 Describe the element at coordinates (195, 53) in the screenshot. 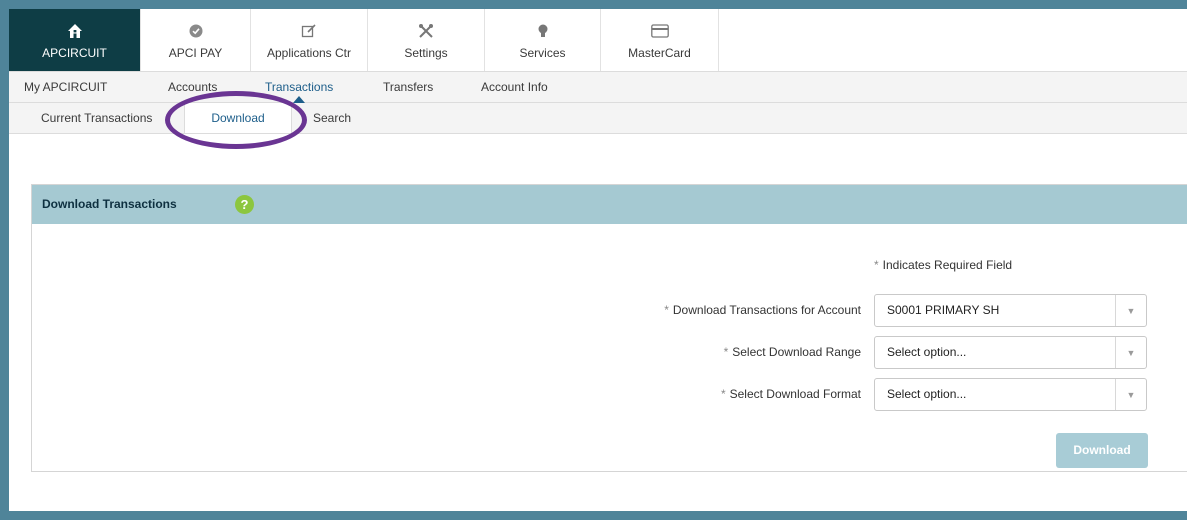

I see `top-nav-label: APCI PAY` at that location.